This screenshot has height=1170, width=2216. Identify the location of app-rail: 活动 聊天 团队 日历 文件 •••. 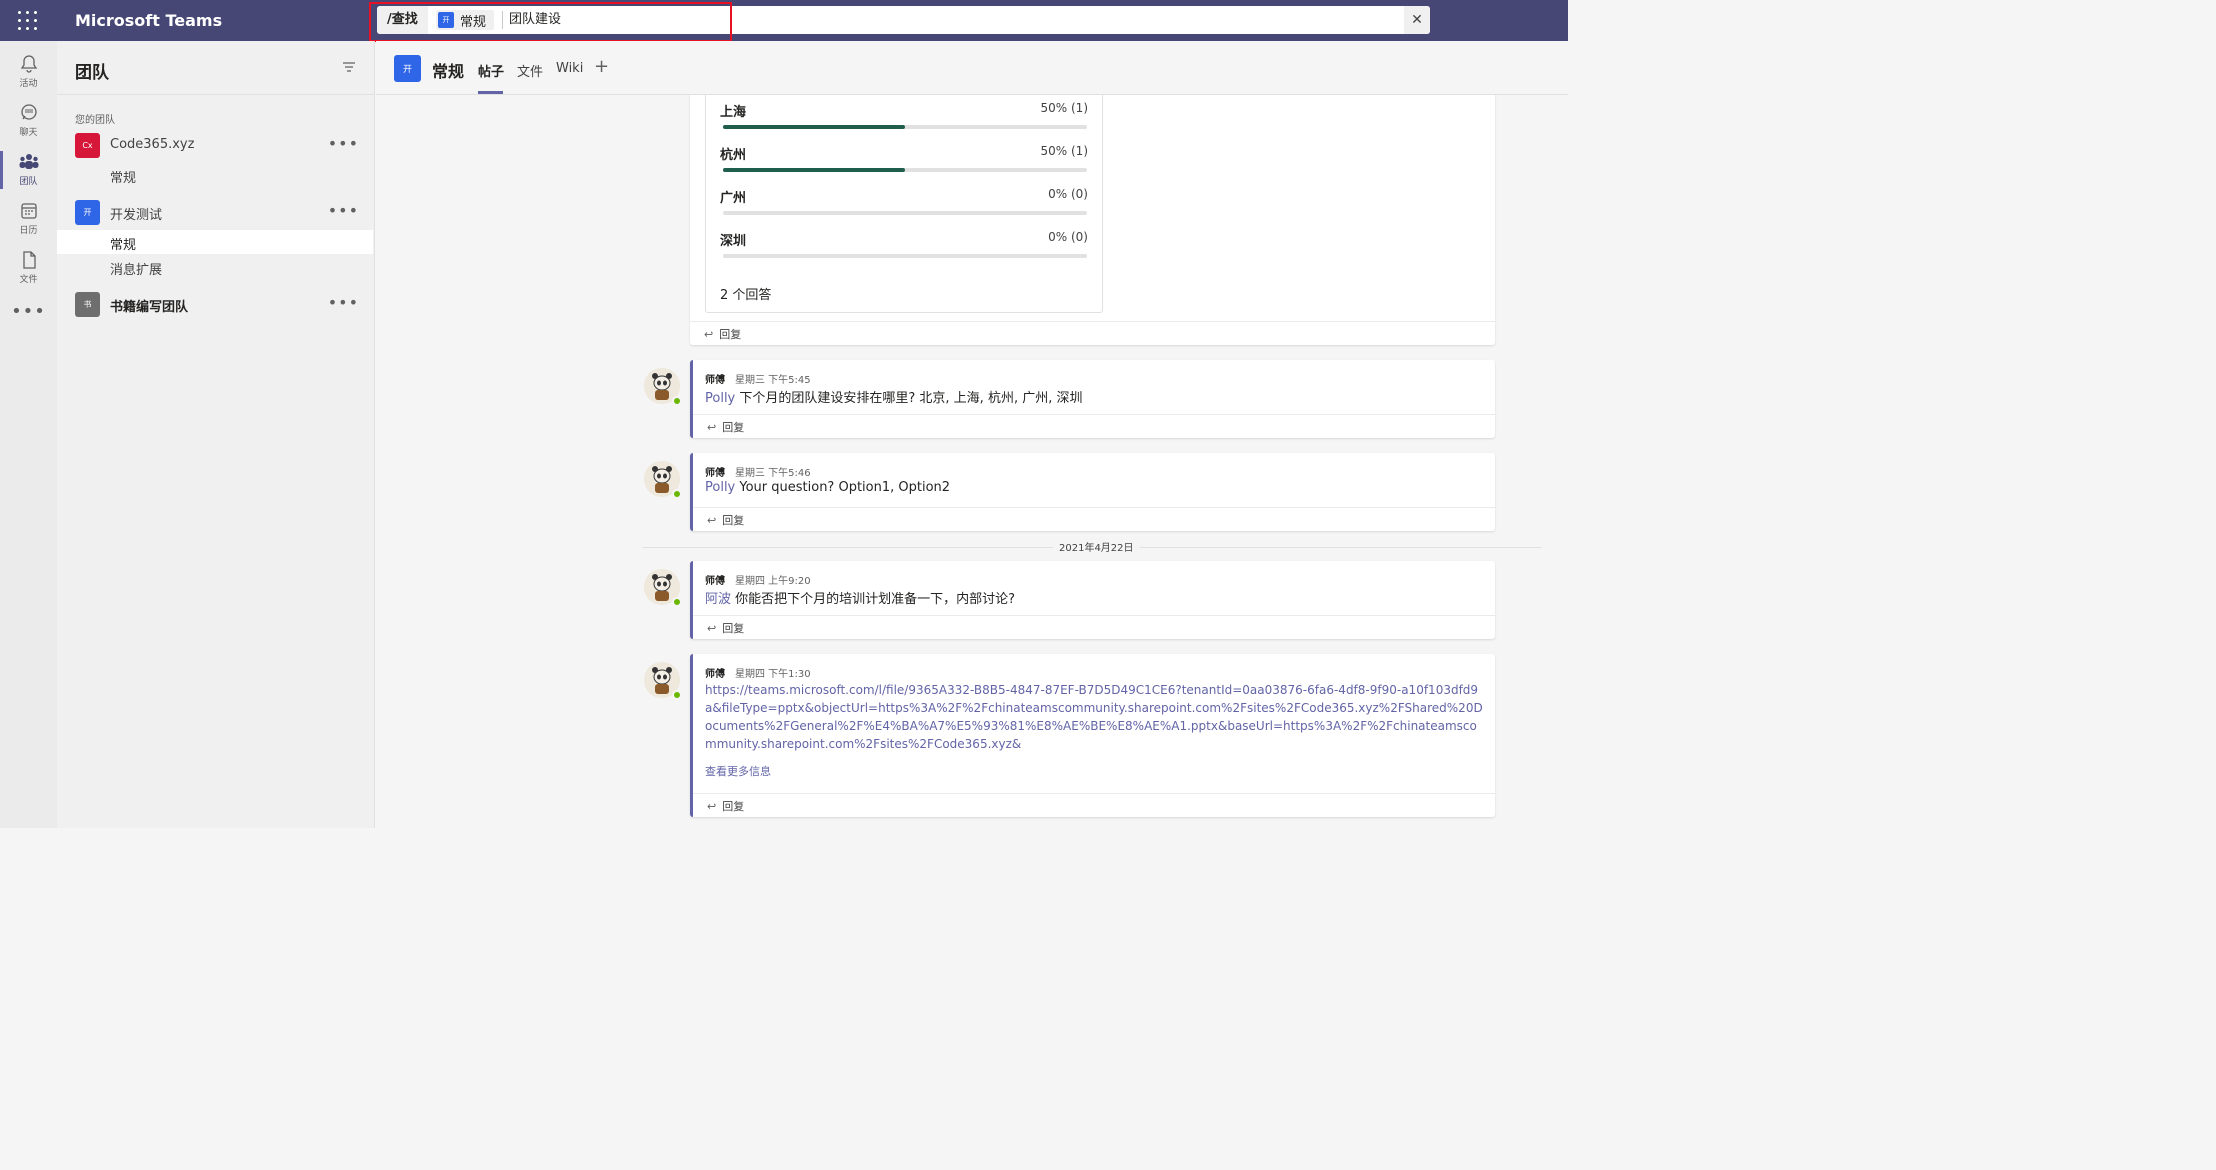
(28, 434).